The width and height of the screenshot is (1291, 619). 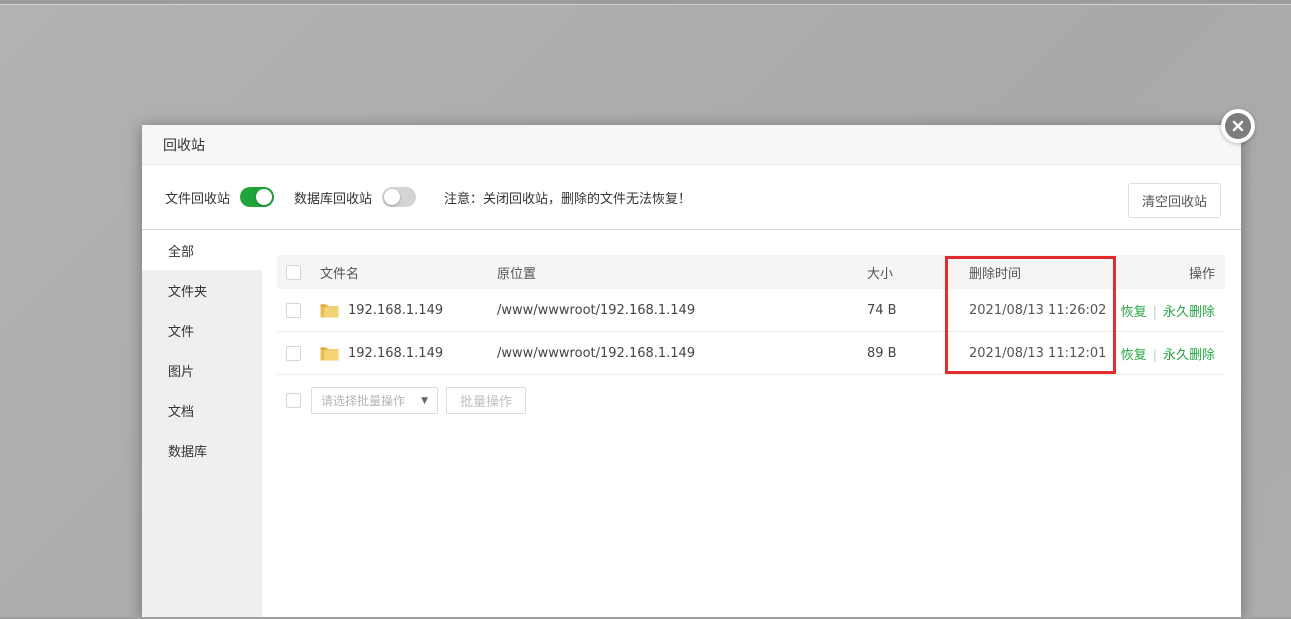 I want to click on close-button, so click(x=1238, y=126).